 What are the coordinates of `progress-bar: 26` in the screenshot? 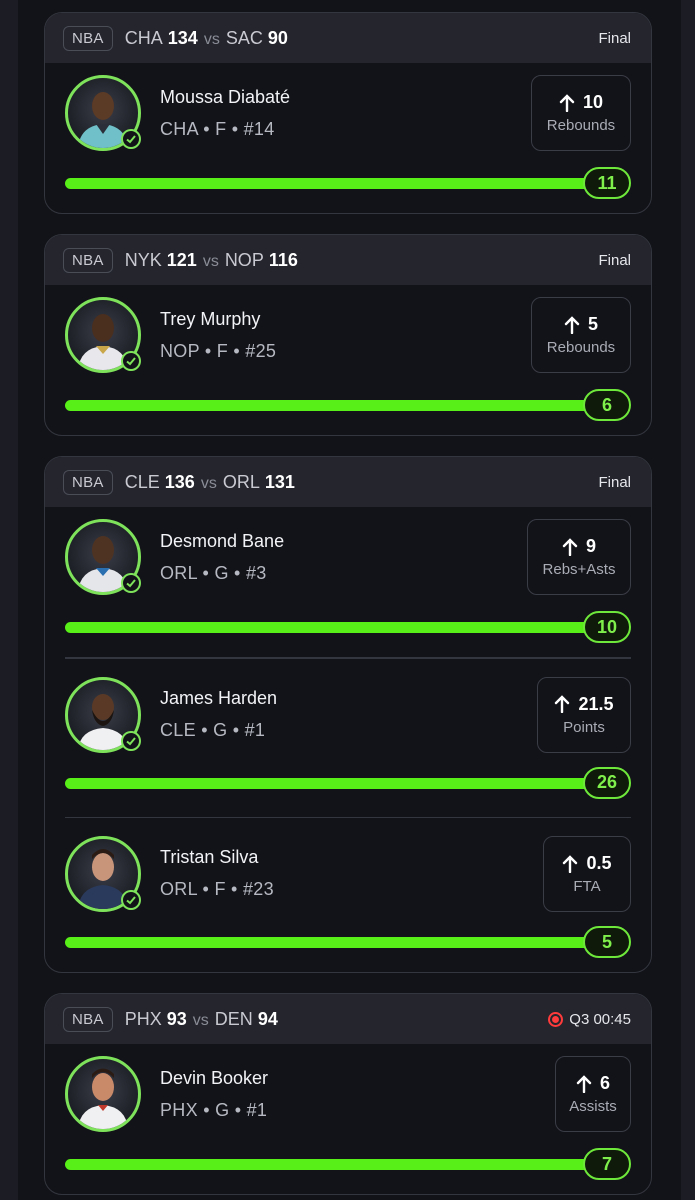 It's located at (348, 782).